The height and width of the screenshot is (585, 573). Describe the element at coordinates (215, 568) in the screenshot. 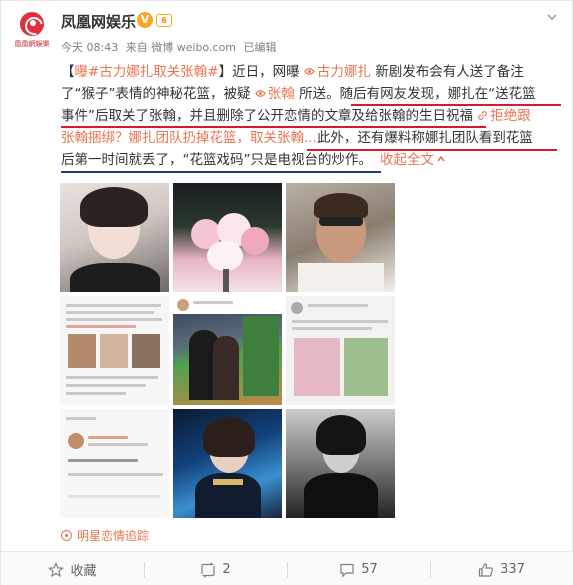

I see `repost-button: 2` at that location.